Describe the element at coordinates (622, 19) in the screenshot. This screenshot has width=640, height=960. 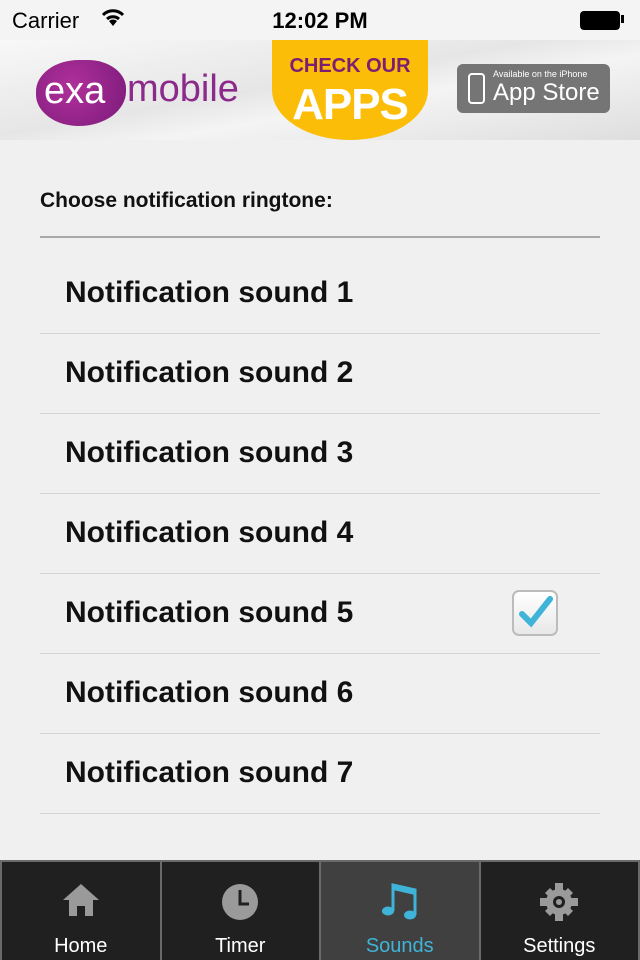
I see `battery-tip` at that location.